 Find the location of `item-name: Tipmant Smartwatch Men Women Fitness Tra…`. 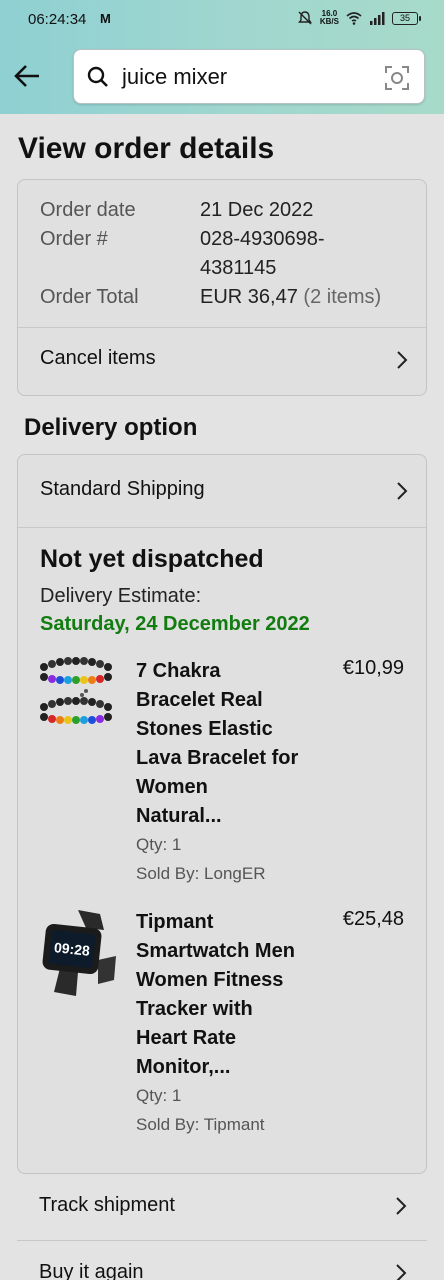

item-name: Tipmant Smartwatch Men Women Fitness Tra… is located at coordinates (226, 995).